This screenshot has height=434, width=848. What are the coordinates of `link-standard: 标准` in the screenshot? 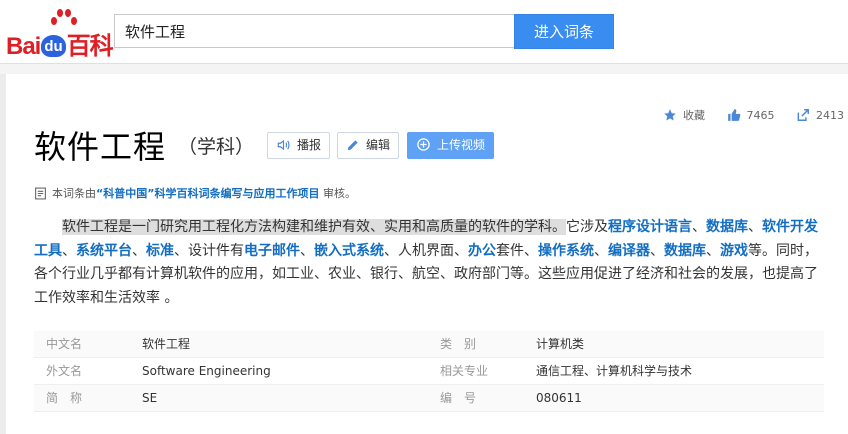 It's located at (160, 251).